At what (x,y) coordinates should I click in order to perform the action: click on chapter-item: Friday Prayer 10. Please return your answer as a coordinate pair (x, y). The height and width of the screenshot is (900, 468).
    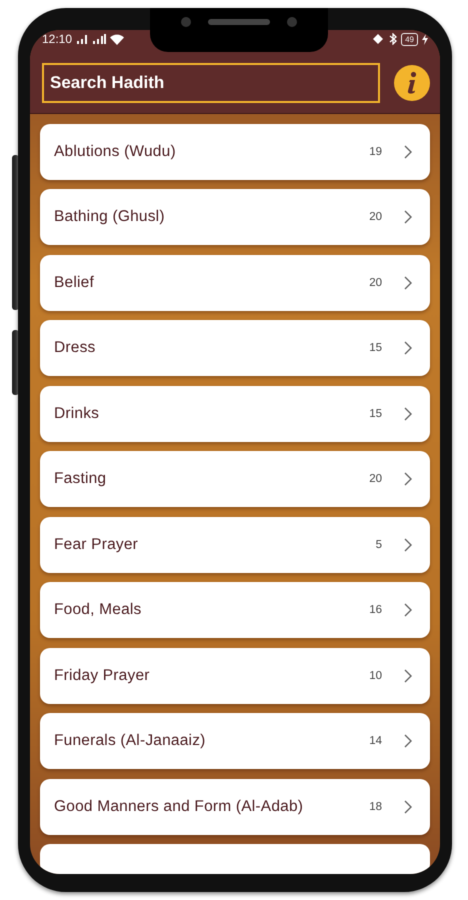
    Looking at the image, I should click on (235, 676).